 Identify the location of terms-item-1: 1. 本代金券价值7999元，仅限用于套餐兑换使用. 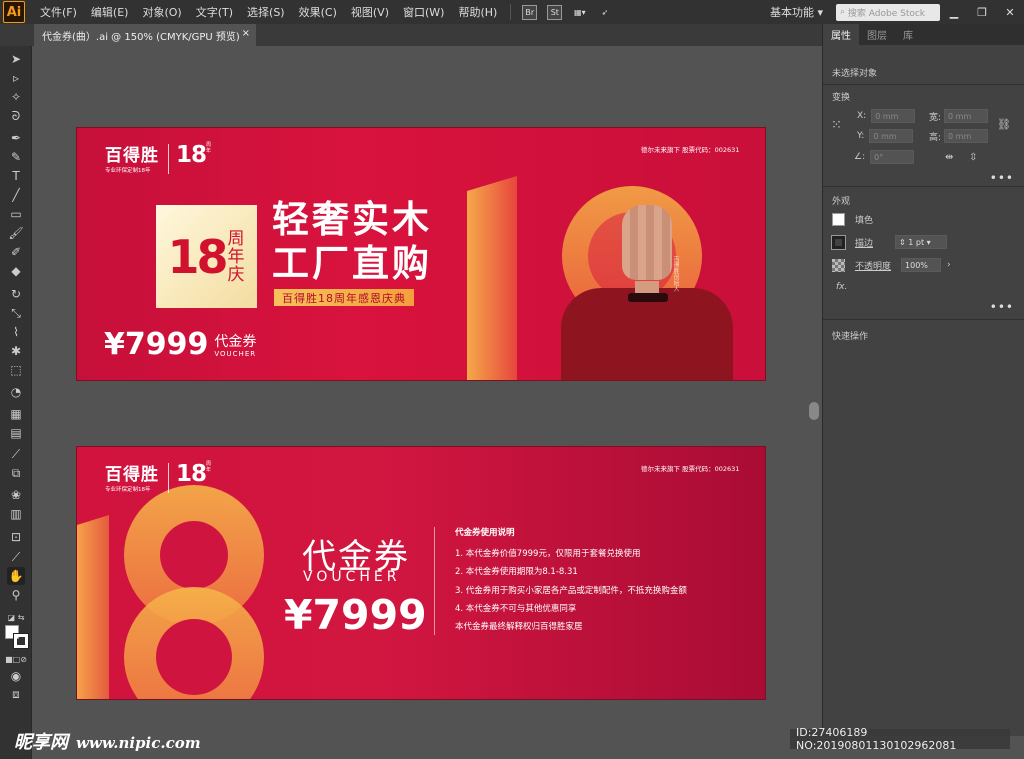
(548, 554).